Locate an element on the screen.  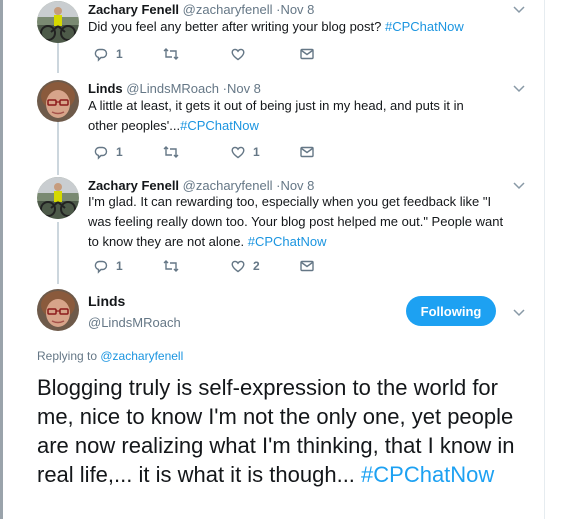
like-button: 2 is located at coordinates (245, 266).